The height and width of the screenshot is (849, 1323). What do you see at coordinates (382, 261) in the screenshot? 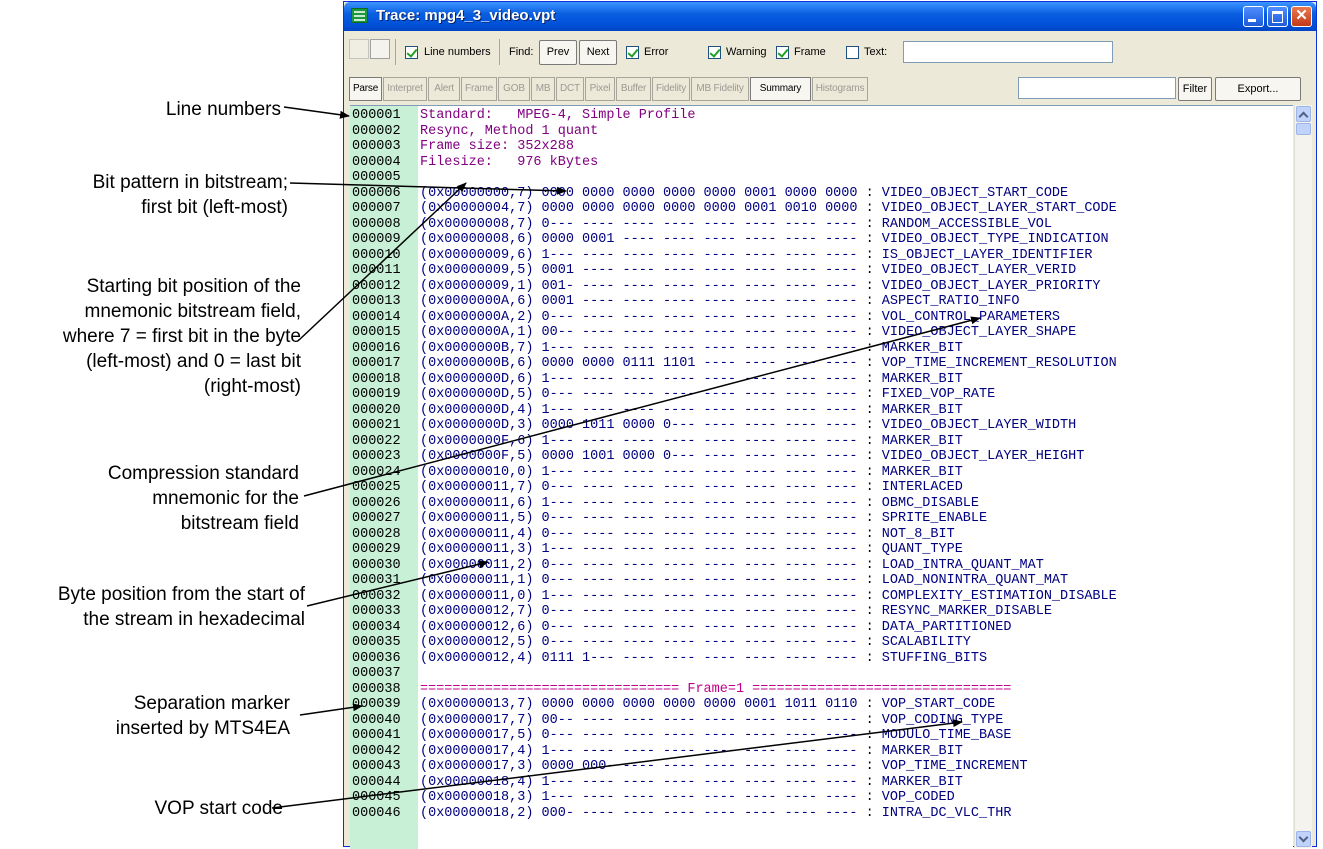
I see `arrow-start-bit` at bounding box center [382, 261].